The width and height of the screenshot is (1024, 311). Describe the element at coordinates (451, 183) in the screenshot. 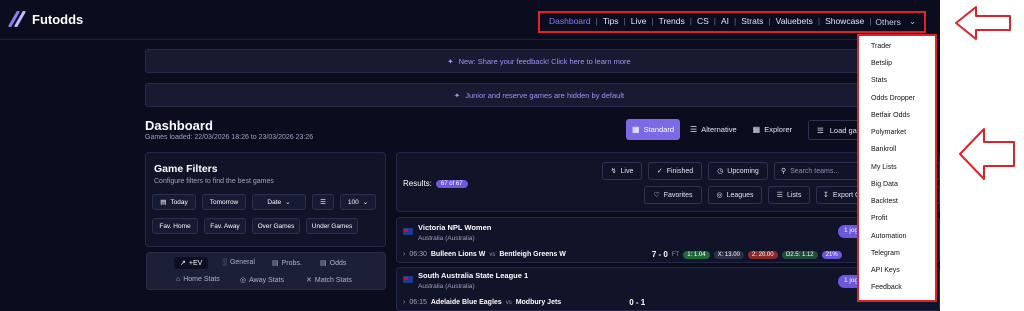

I see `results-count-badge: 67 of 67` at that location.